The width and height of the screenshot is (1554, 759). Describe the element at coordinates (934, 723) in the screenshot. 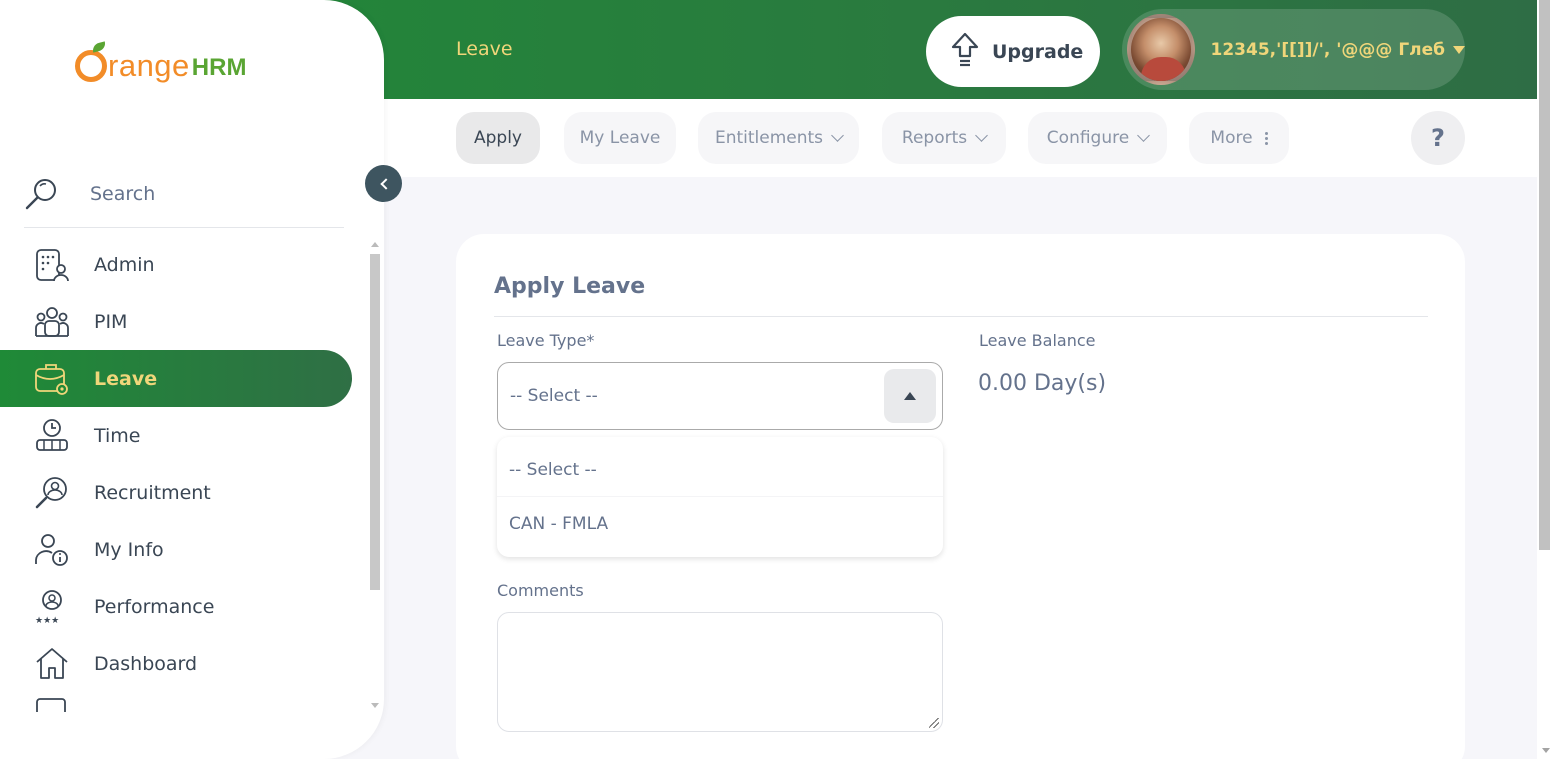

I see `resize-handle-icon` at that location.